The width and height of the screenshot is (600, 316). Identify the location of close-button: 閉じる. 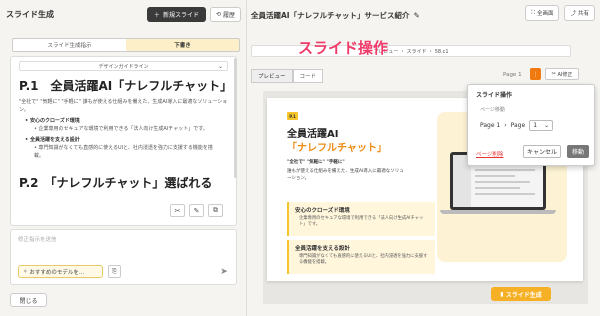
(28, 300).